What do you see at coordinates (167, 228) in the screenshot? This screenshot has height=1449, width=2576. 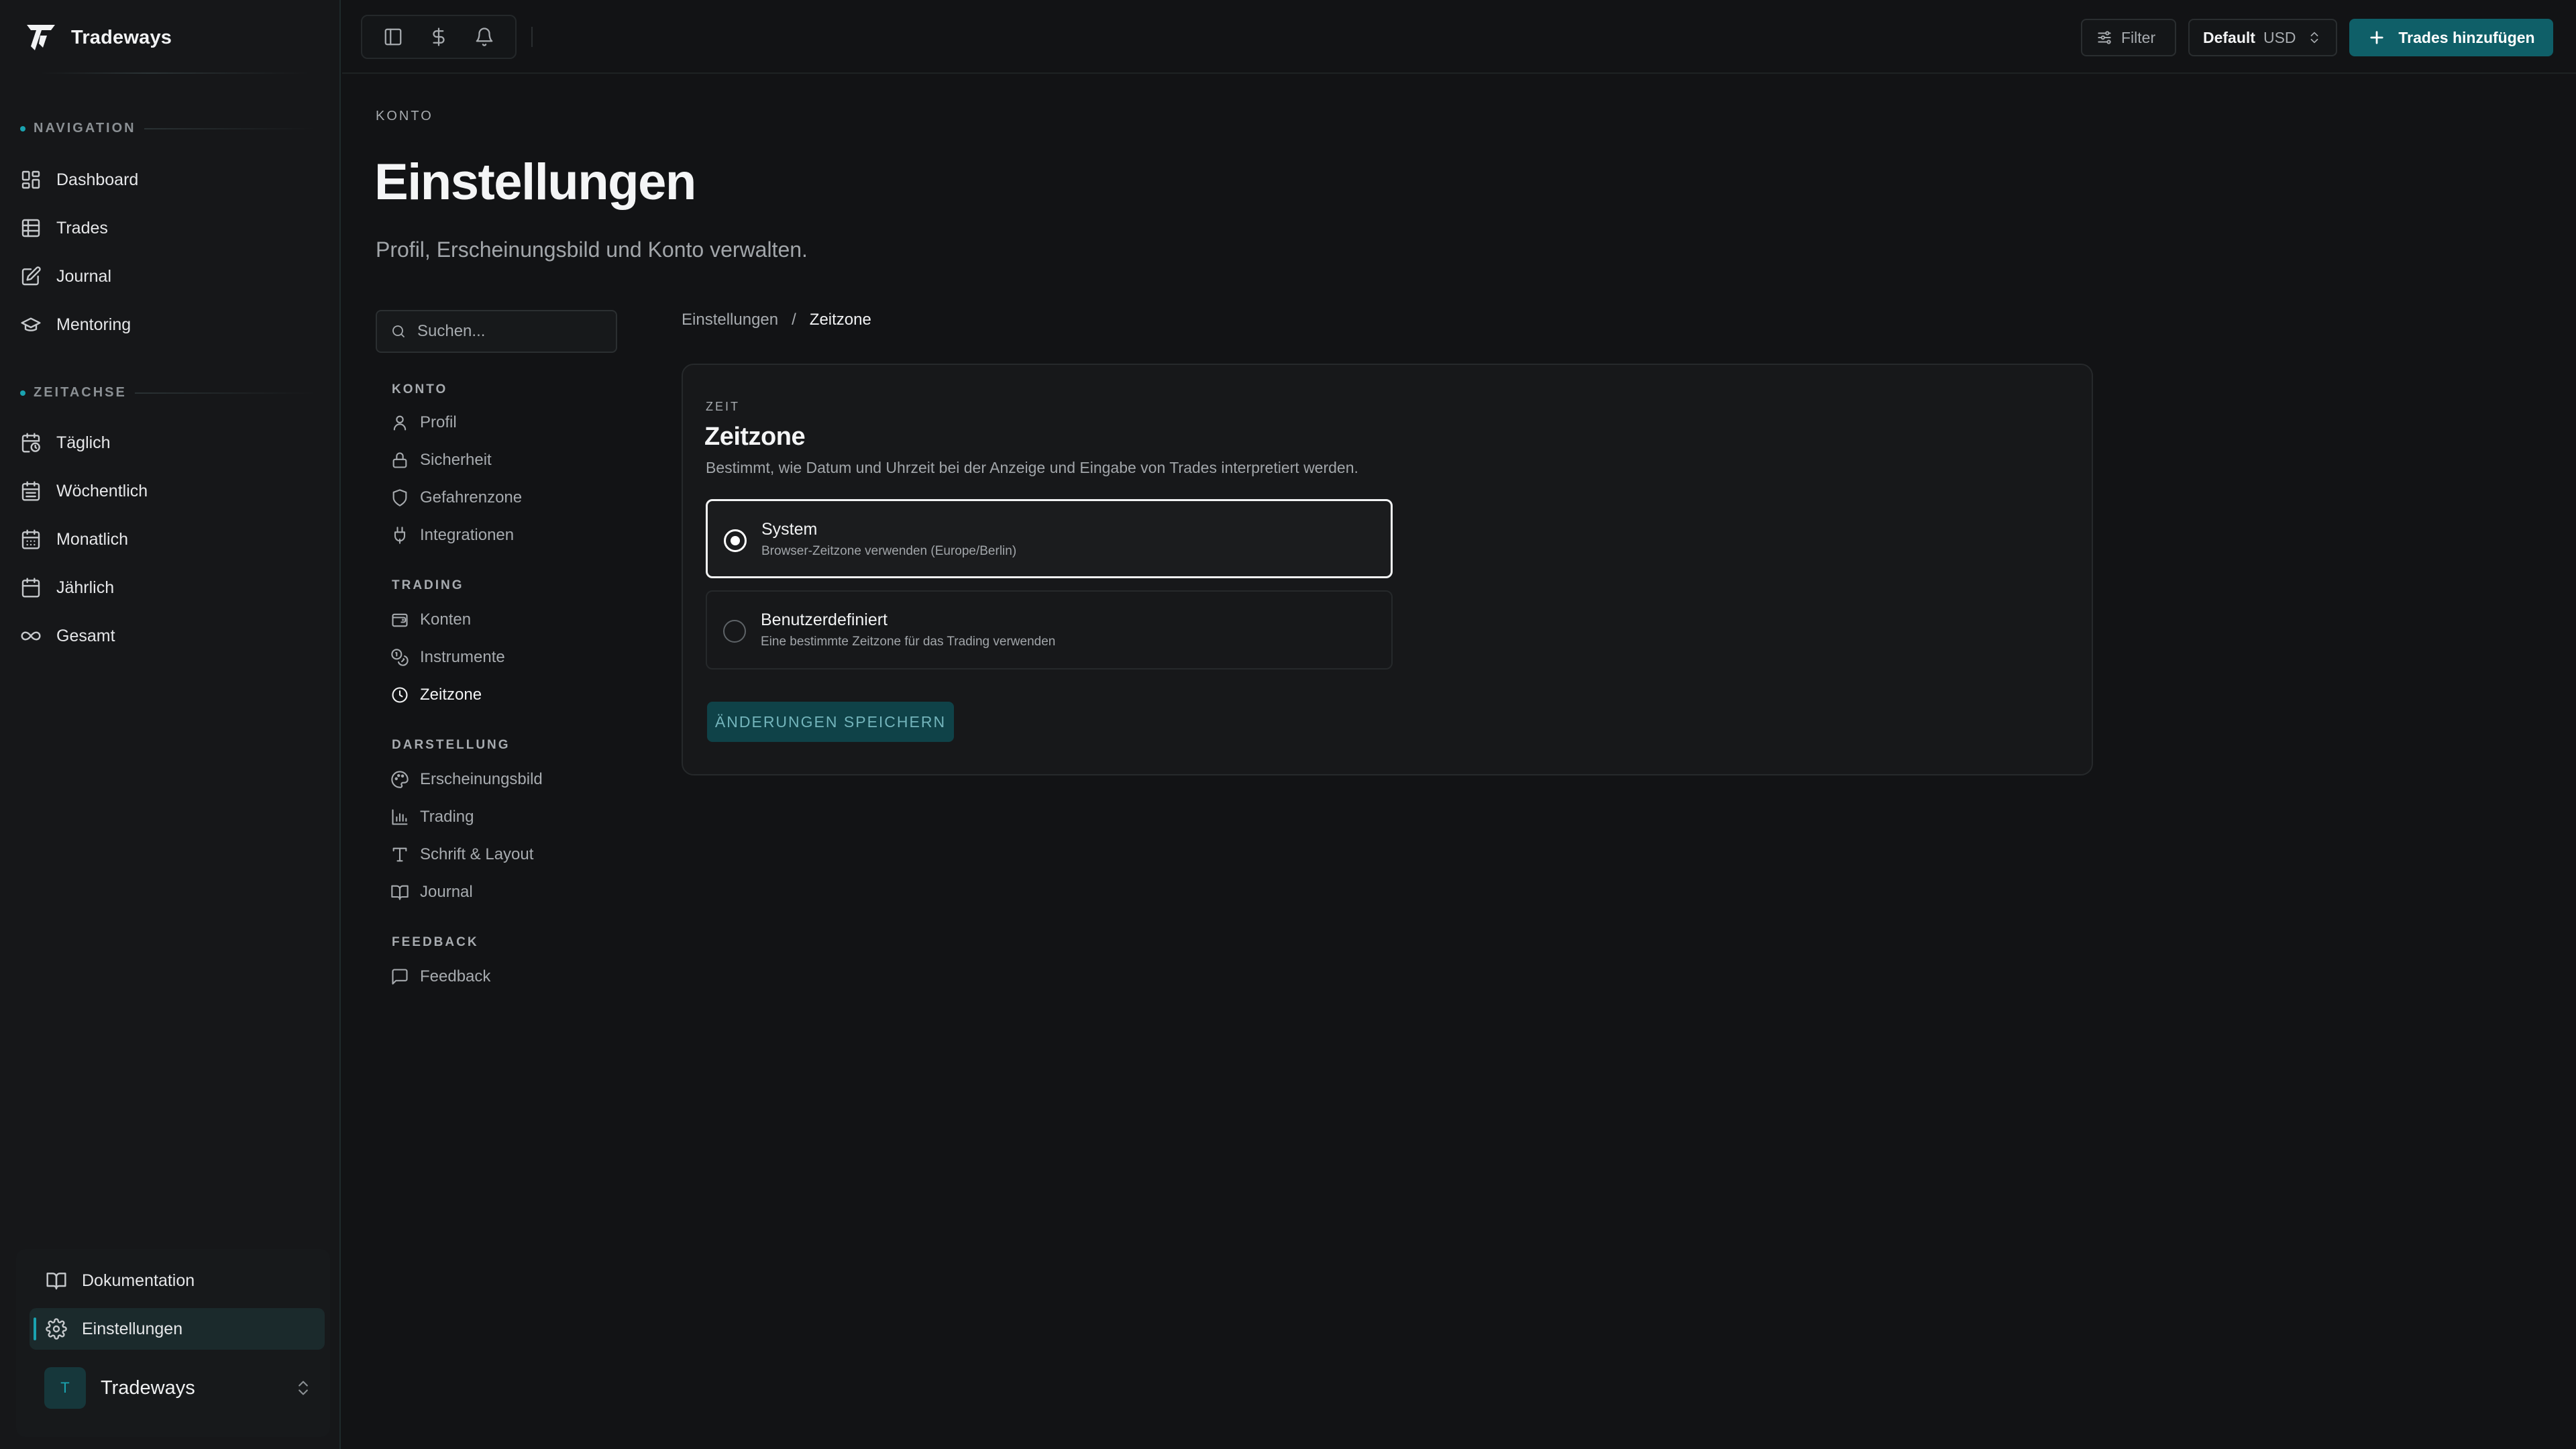 I see `nav-item-trades: Trades` at bounding box center [167, 228].